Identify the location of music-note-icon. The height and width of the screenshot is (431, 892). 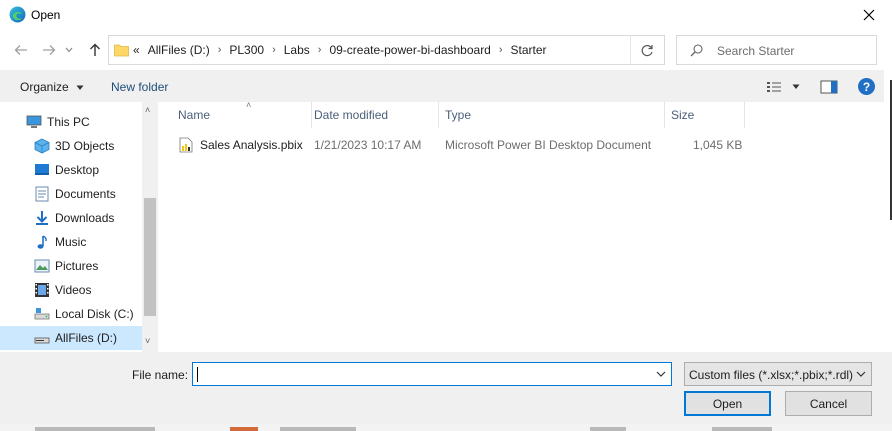
(42, 242).